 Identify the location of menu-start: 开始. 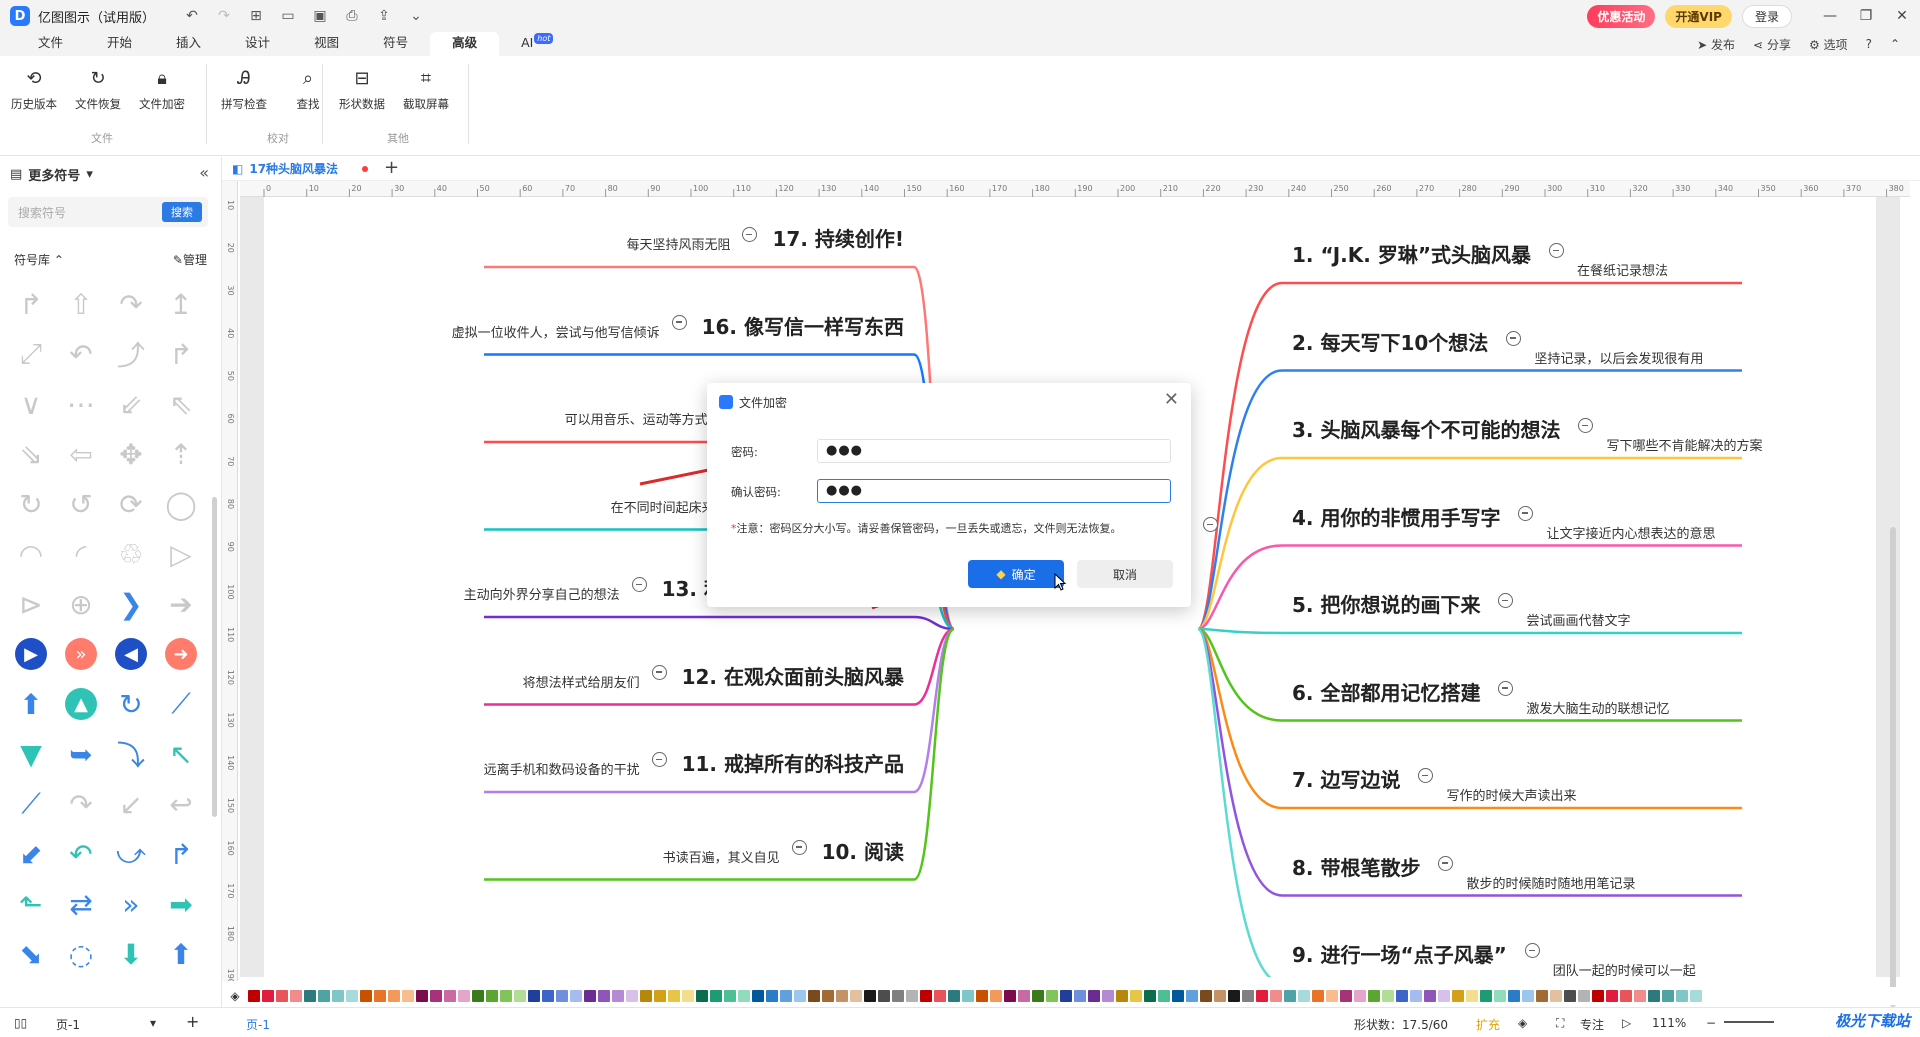
(119, 44).